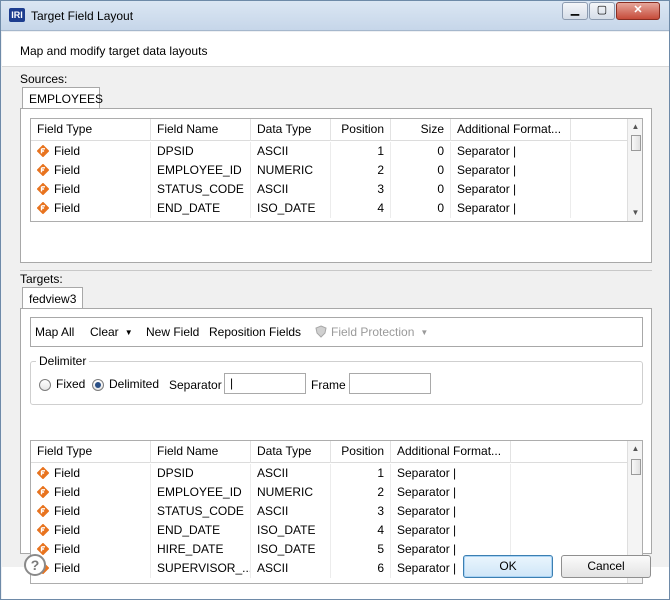 The width and height of the screenshot is (670, 600). I want to click on sources-col-field-name: Field Name, so click(201, 130).